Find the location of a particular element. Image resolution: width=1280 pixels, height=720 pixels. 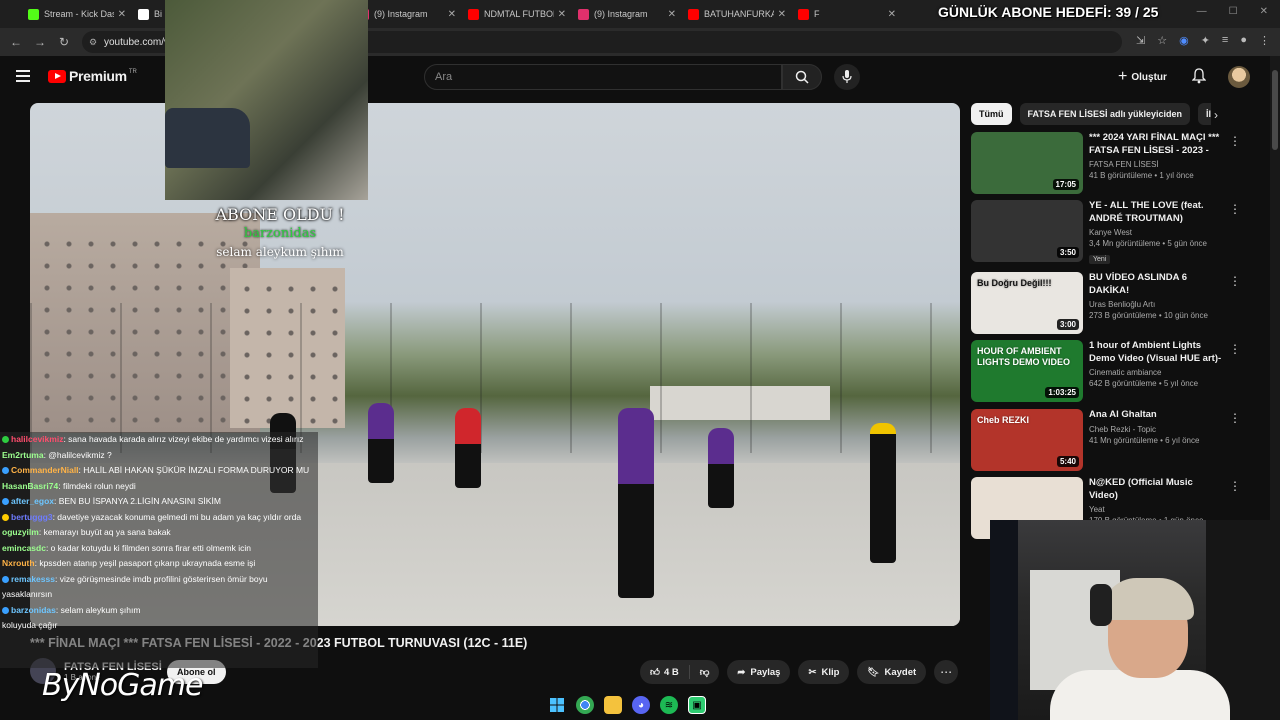

recommended-title: BU VİDEO ASLINDA 6 DAKİKA! is located at coordinates (1156, 284).